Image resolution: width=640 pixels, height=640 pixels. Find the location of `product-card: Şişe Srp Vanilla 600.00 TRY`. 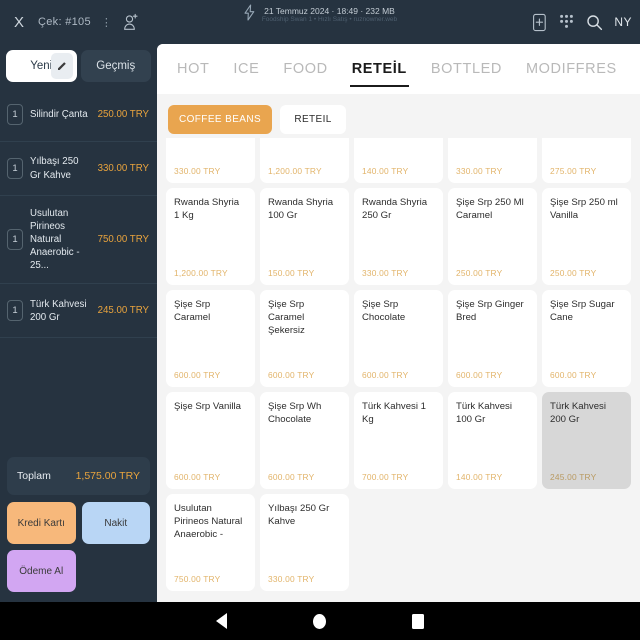

product-card: Şişe Srp Vanilla 600.00 TRY is located at coordinates (210, 440).